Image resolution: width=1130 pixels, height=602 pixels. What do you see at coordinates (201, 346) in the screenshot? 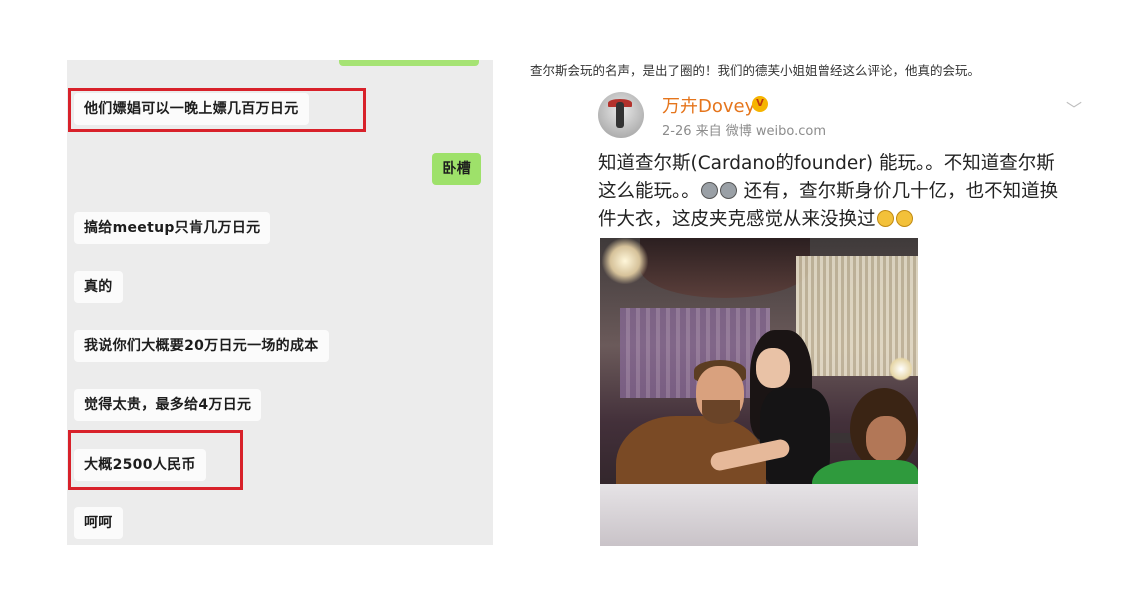
I see `chat-message: 我说你们大概要20万日元一场的成本` at bounding box center [201, 346].